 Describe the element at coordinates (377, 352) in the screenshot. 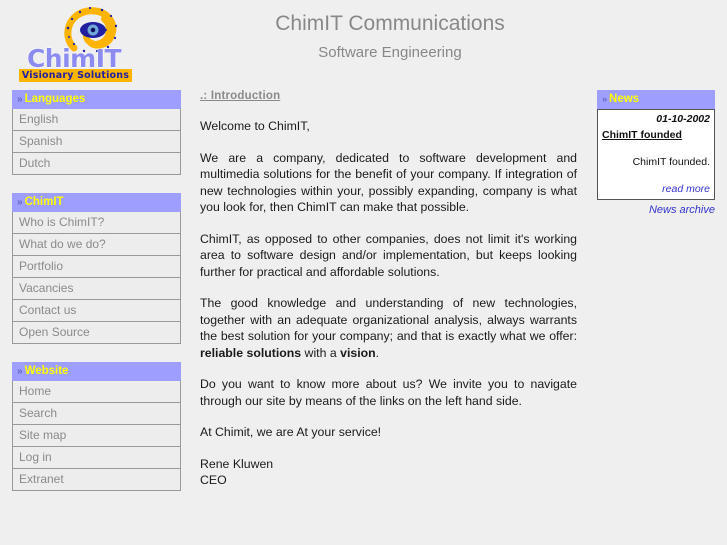

I see `paragraph-3-text-c: .` at that location.